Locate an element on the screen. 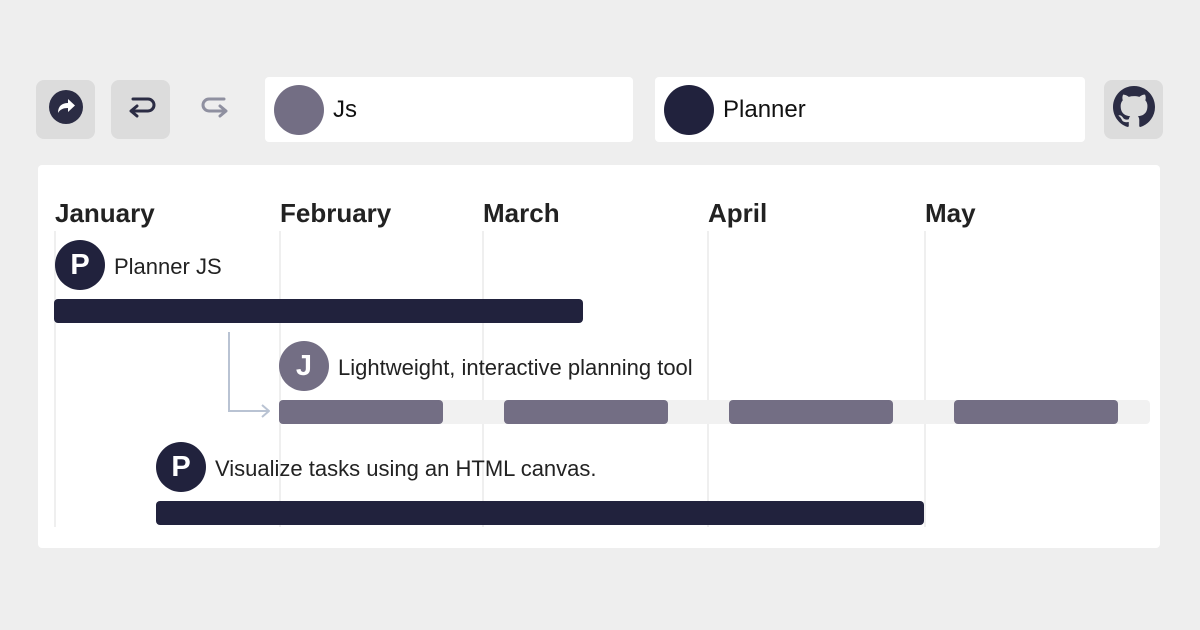 The width and height of the screenshot is (1200, 630). task-label: Visualize tasks using an HTML canvas. is located at coordinates (406, 468).